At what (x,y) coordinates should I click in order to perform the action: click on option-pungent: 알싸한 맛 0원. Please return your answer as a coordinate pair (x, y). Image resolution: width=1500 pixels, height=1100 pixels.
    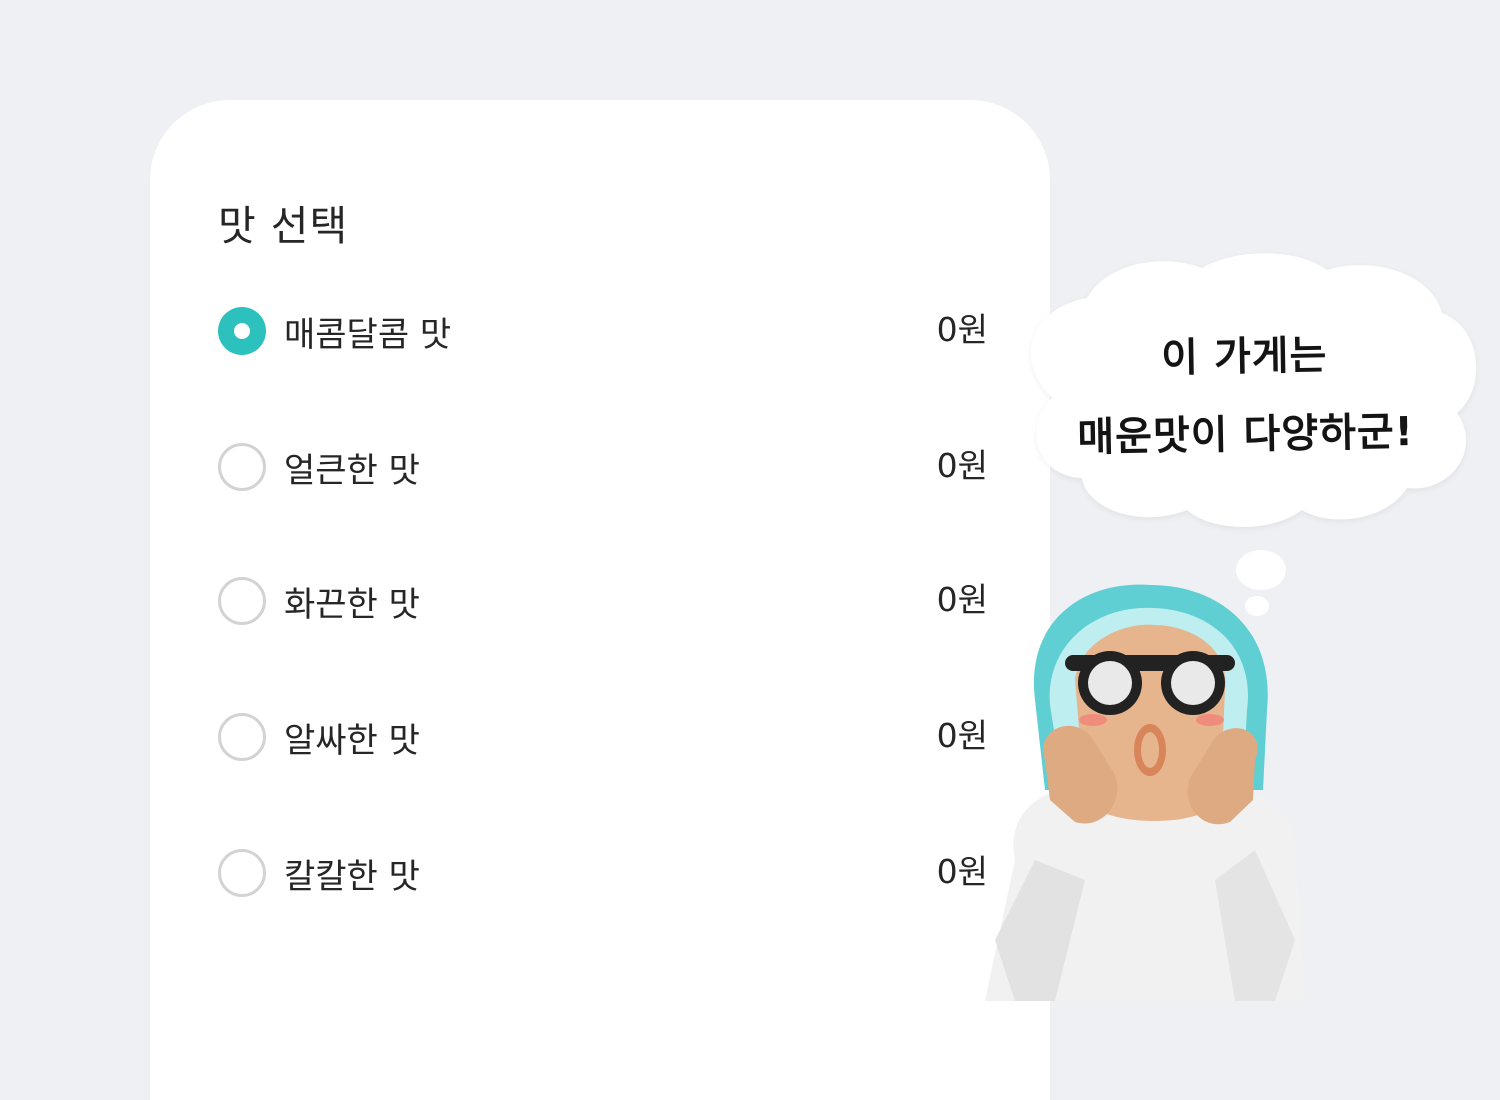
    Looking at the image, I should click on (603, 737).